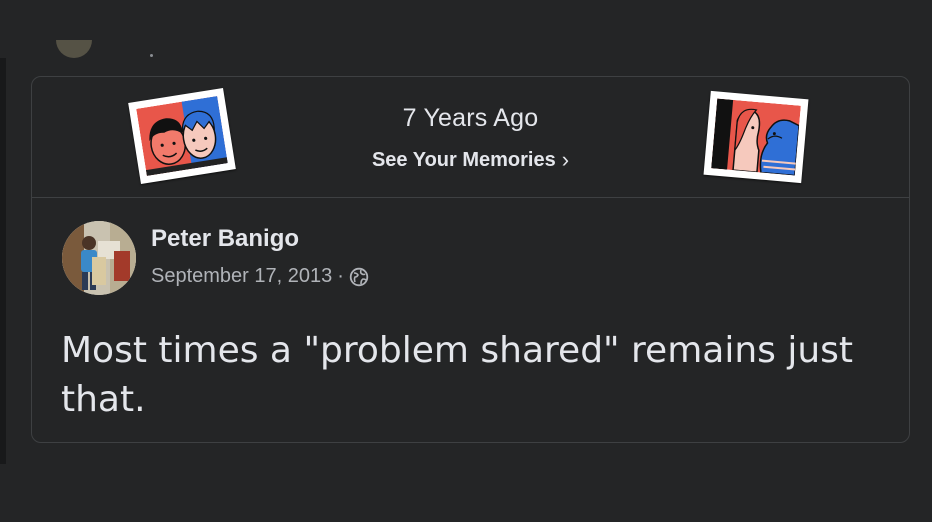 This screenshot has width=932, height=522. What do you see at coordinates (74, 49) in the screenshot?
I see `previous-post-avatar` at bounding box center [74, 49].